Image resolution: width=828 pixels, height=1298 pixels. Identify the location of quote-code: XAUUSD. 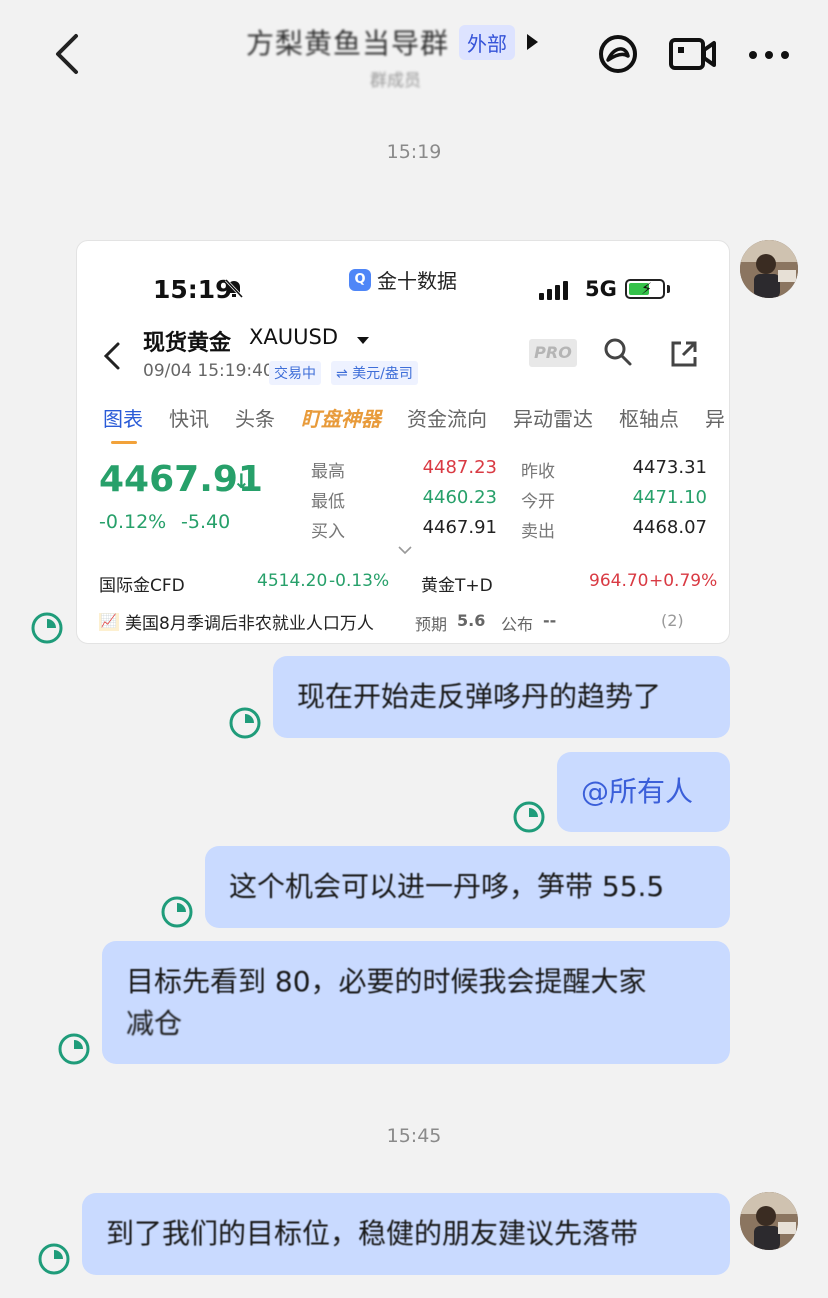
(293, 337).